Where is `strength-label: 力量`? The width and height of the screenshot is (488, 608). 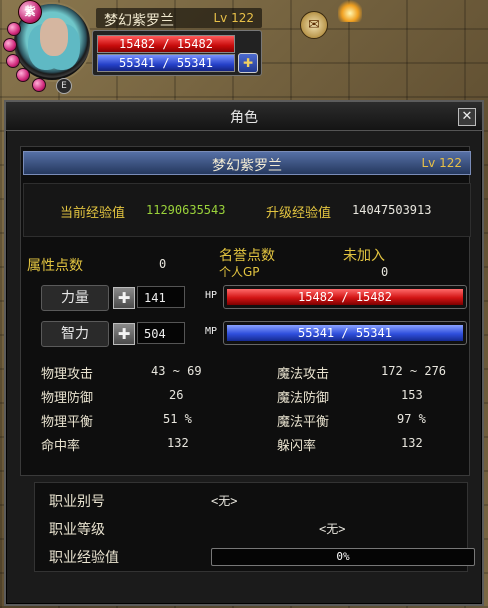
strength-label: 力量 is located at coordinates (75, 298).